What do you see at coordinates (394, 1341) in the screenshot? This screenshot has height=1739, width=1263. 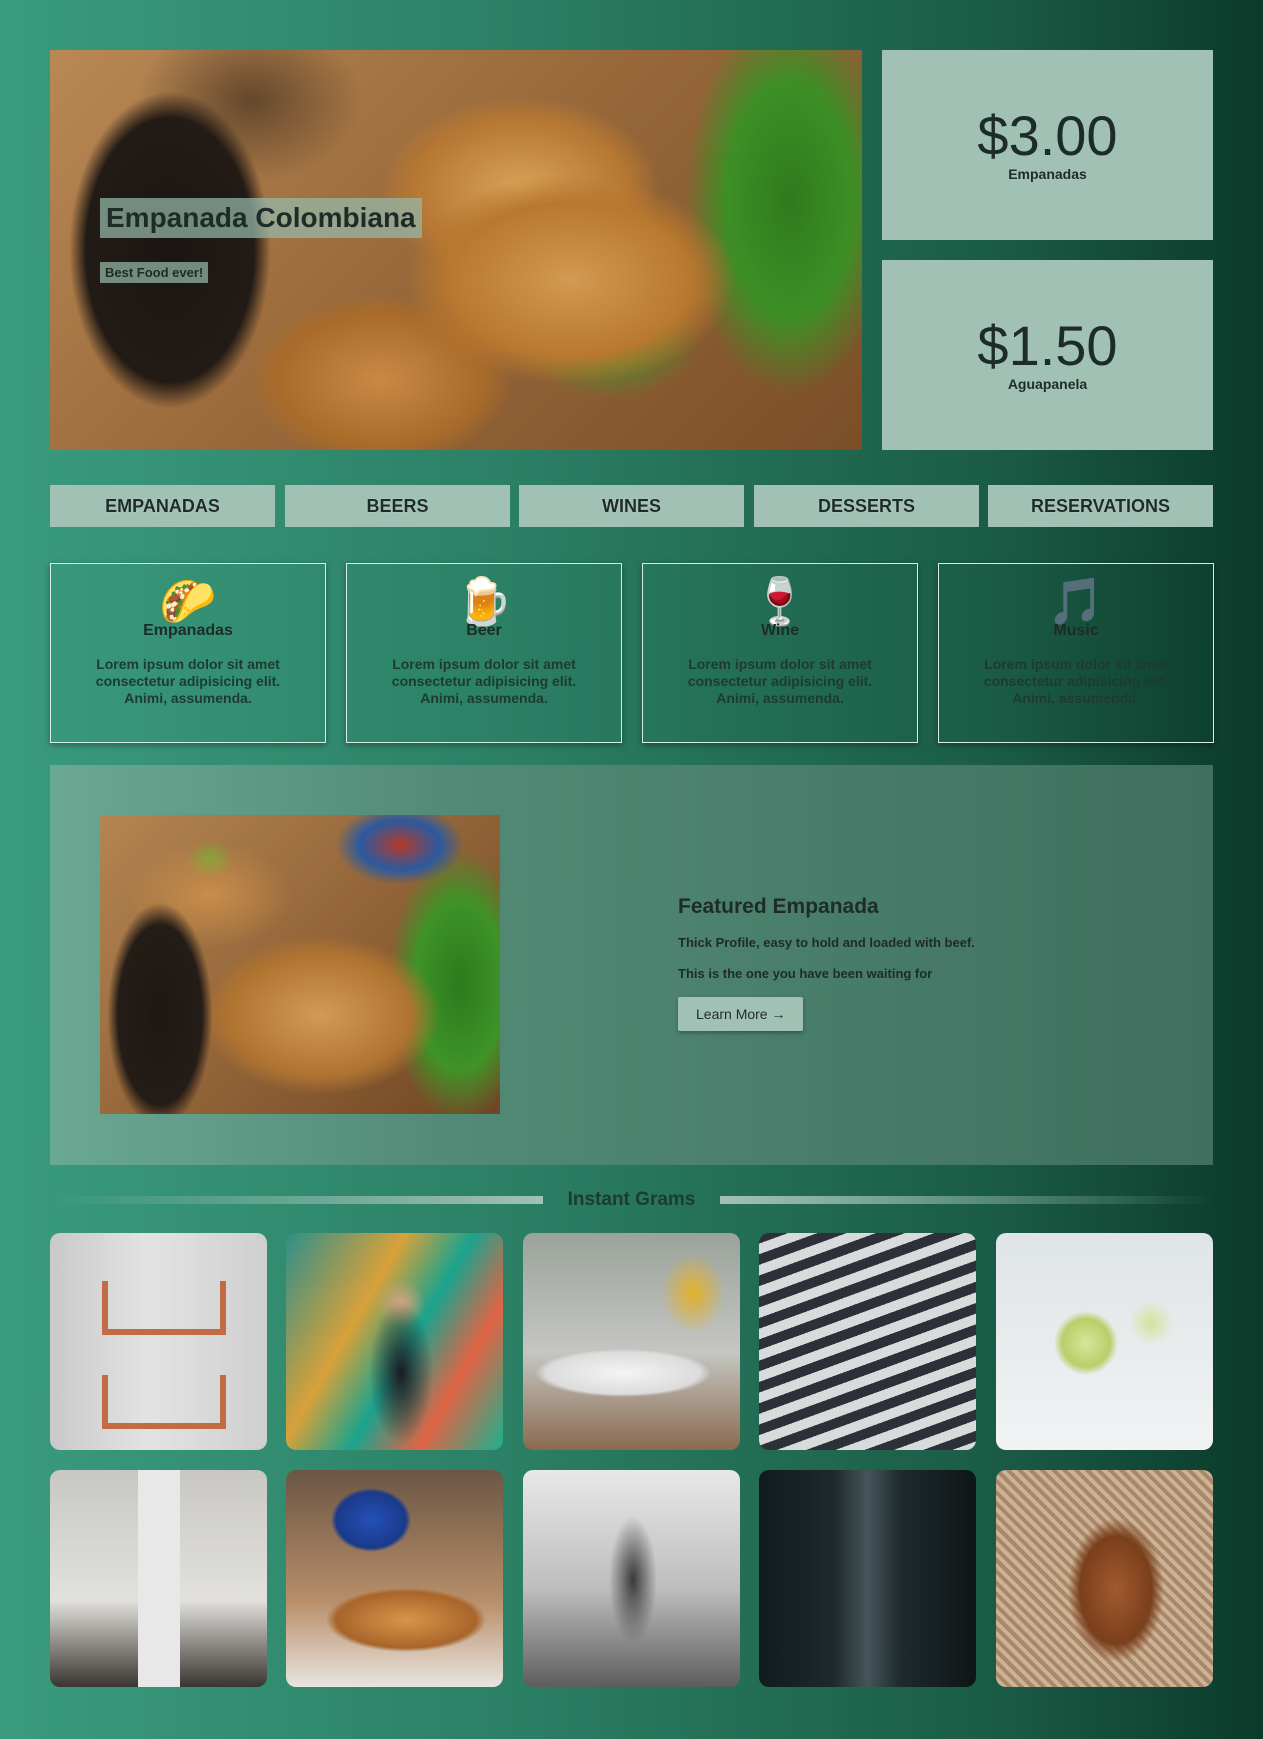 I see `gram-photo-woman-mural` at bounding box center [394, 1341].